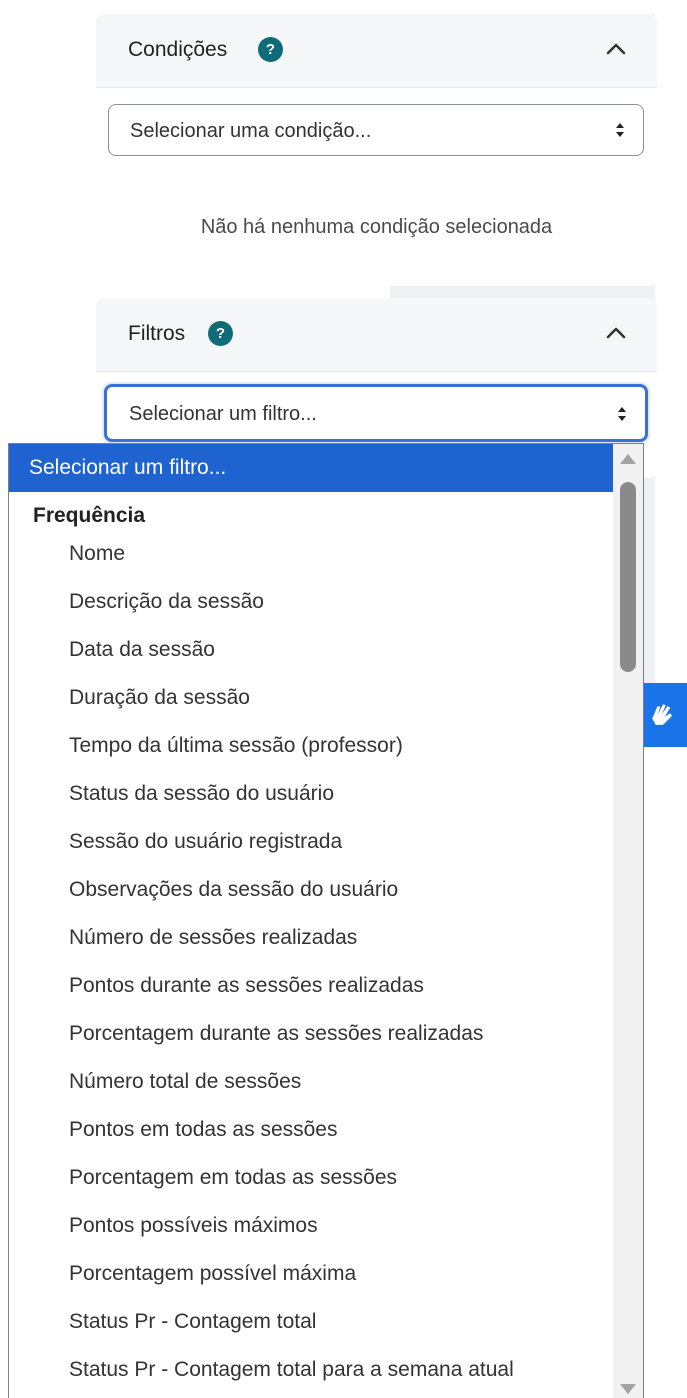  Describe the element at coordinates (311, 1226) in the screenshot. I see `dropdown-option: Pontos possíveis máximos` at that location.